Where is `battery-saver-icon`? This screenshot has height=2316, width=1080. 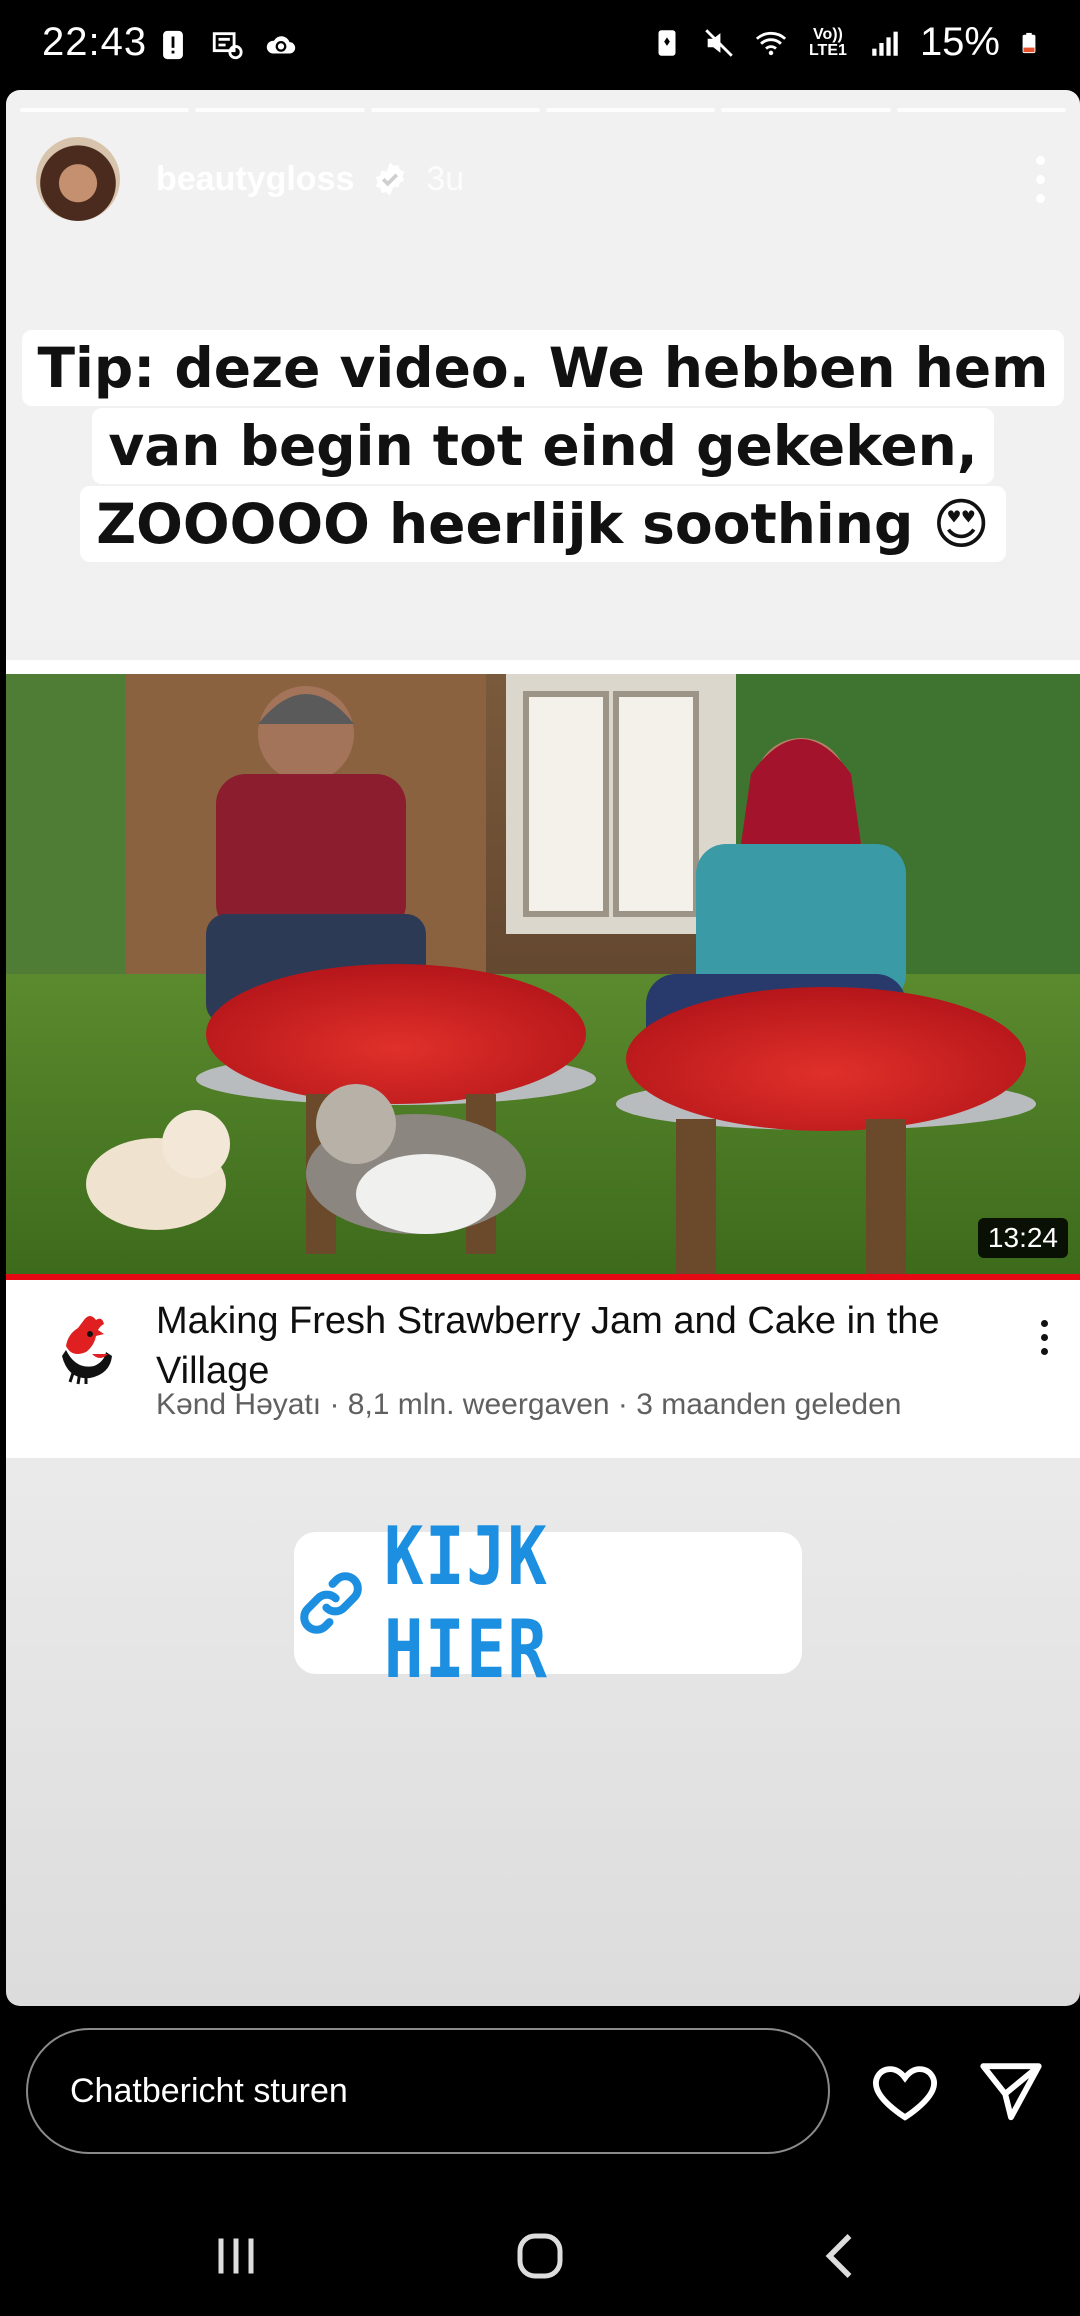 battery-saver-icon is located at coordinates (667, 42).